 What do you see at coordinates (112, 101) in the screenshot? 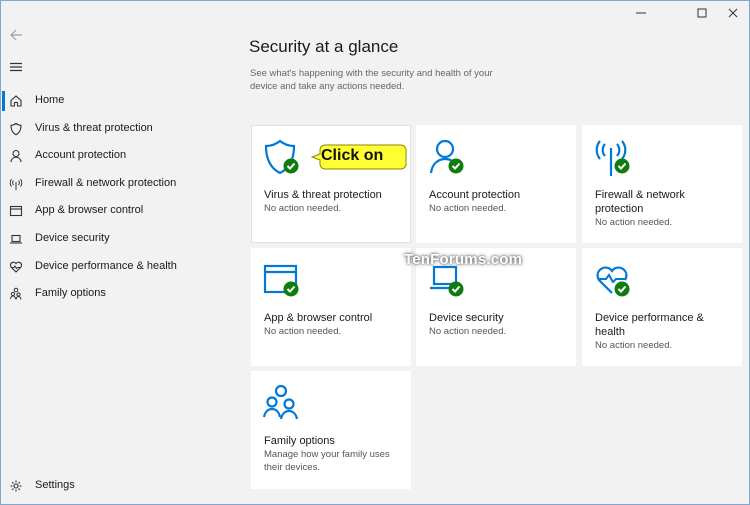
I see `sidebar-item-home: Home` at bounding box center [112, 101].